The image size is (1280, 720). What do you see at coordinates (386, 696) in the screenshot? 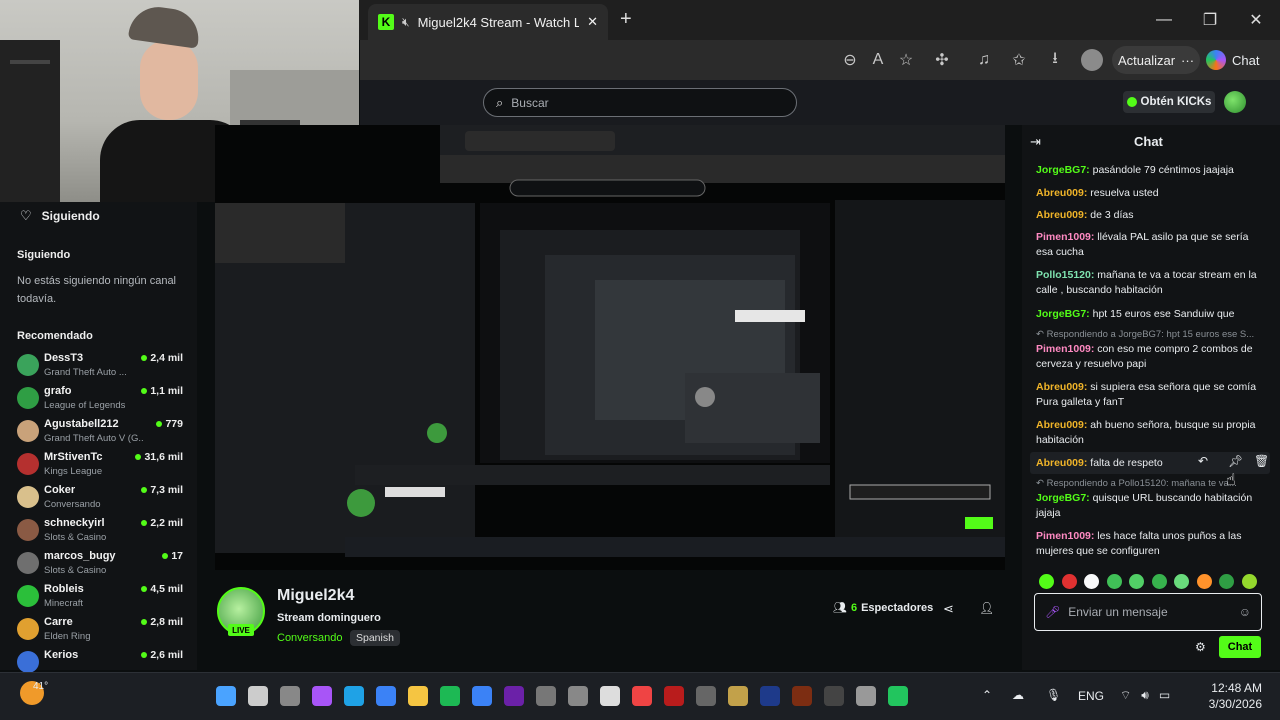
I see `store-icon` at bounding box center [386, 696].